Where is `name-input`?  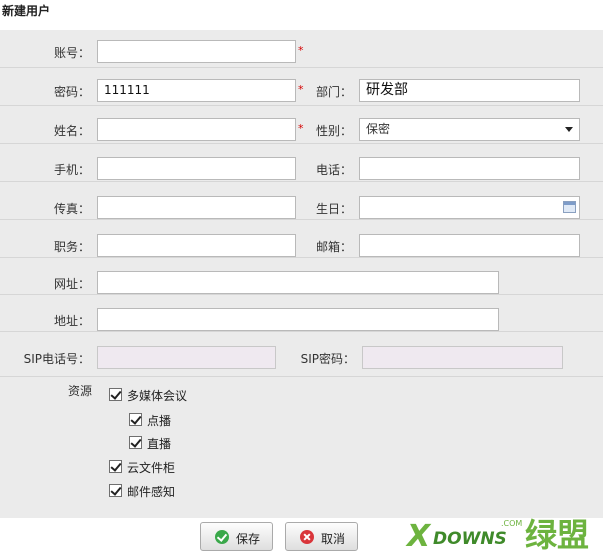 name-input is located at coordinates (196, 129).